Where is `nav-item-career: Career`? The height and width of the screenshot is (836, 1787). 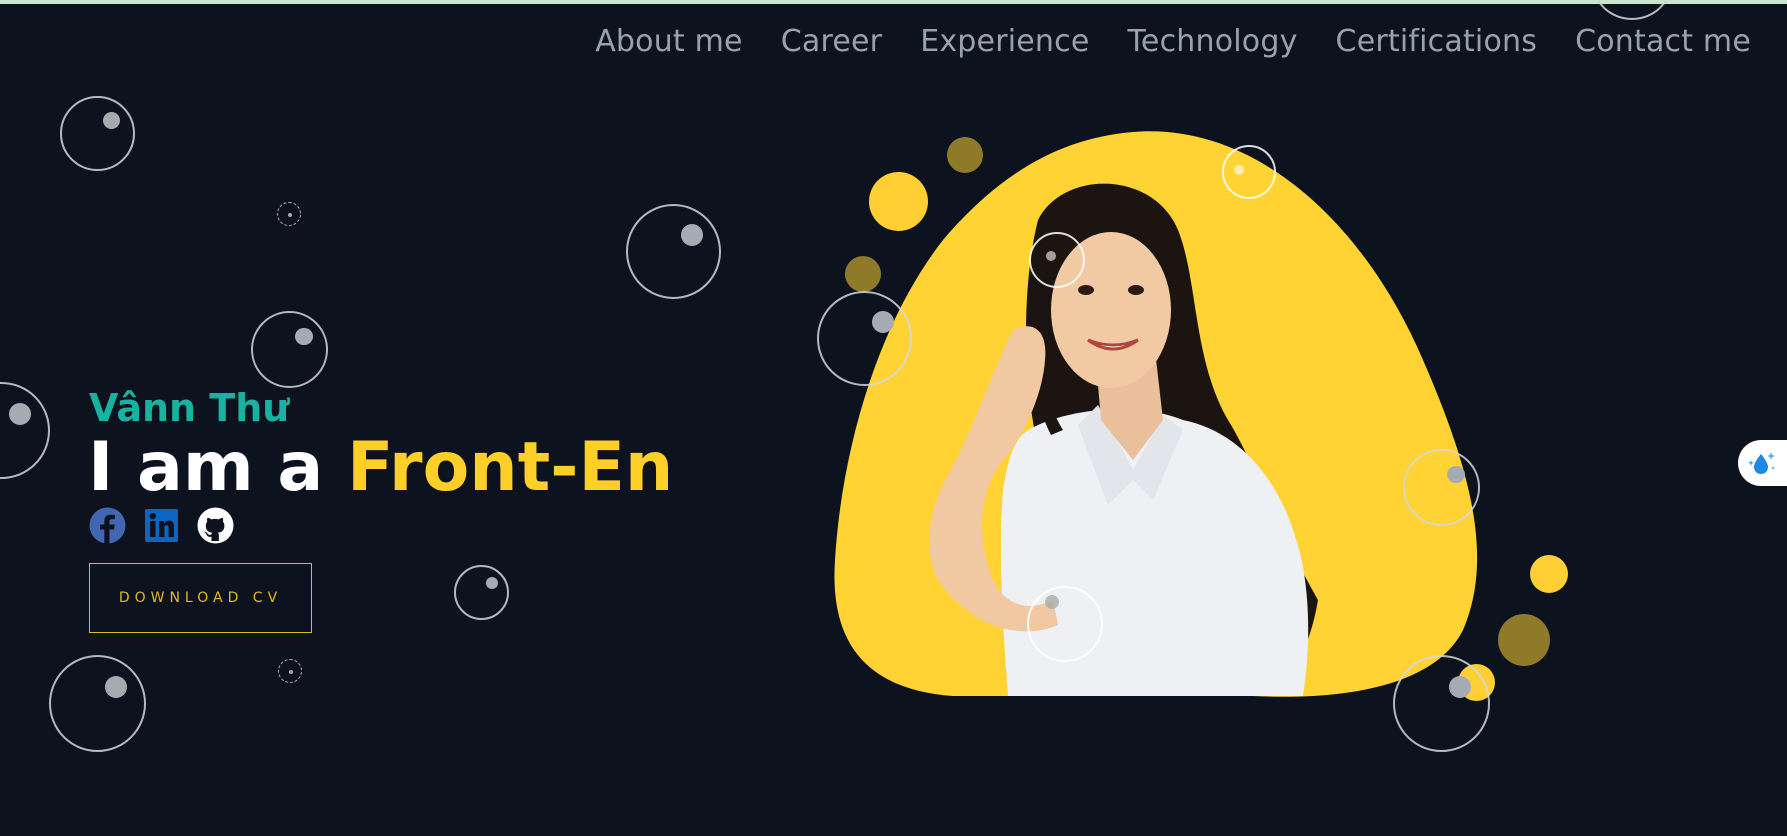
nav-item-career: Career is located at coordinates (831, 41).